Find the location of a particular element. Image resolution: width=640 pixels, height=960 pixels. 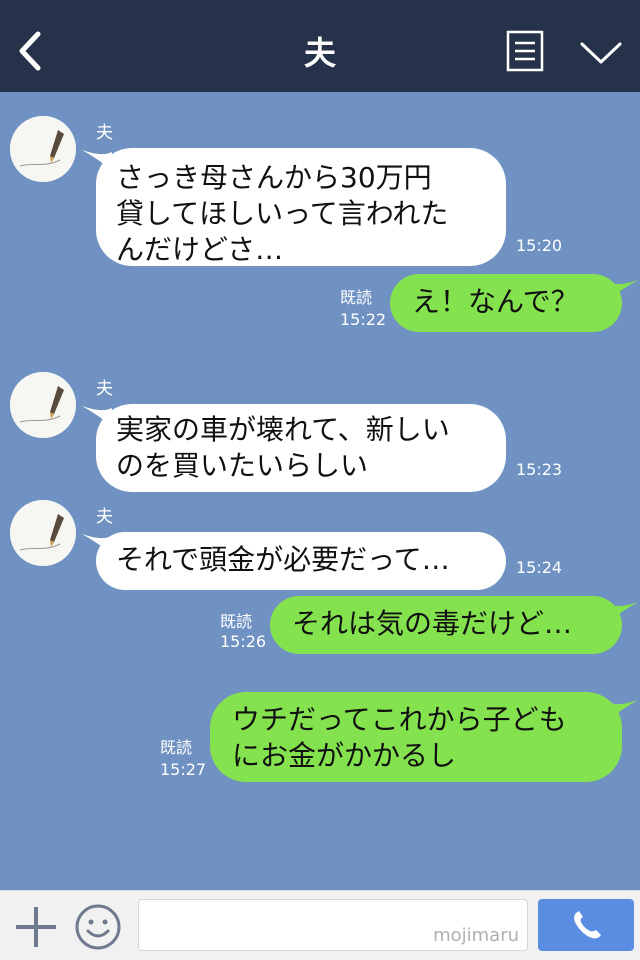

message-time: 15:24 is located at coordinates (539, 567).